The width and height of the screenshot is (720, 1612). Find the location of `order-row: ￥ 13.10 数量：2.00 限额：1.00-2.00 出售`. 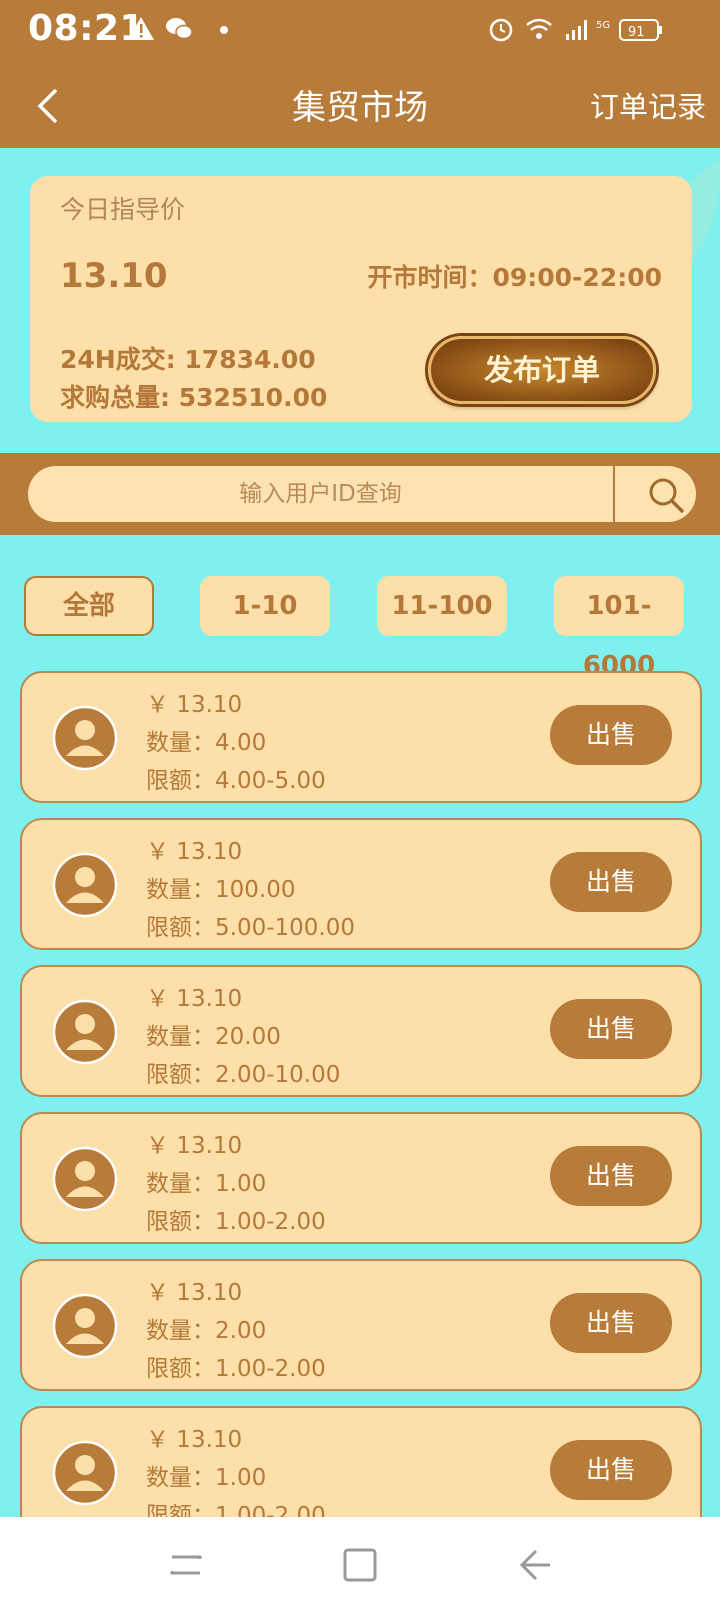

order-row: ￥ 13.10 数量：2.00 限额：1.00-2.00 出售 is located at coordinates (361, 1325).